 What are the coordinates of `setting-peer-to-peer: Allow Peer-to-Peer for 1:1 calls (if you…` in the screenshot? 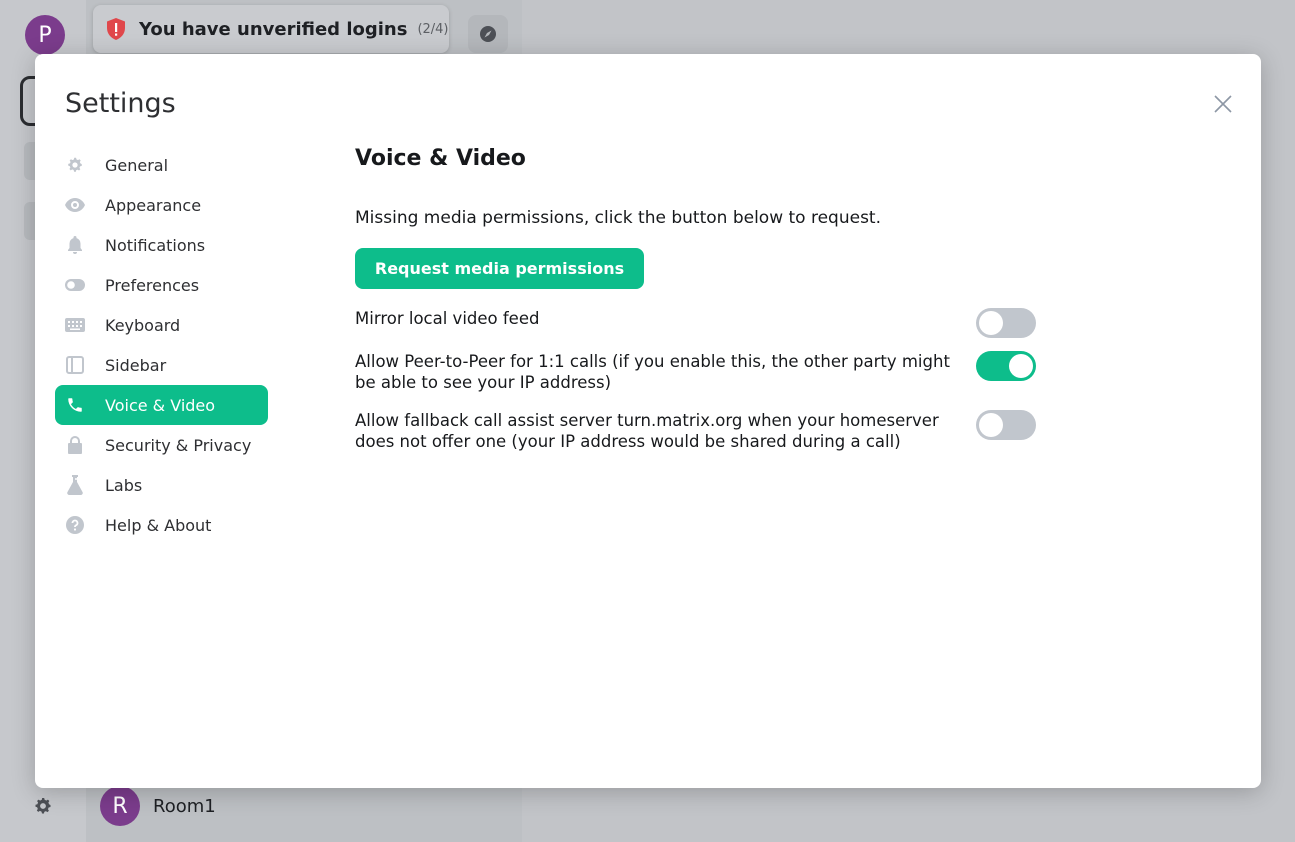 It's located at (695, 372).